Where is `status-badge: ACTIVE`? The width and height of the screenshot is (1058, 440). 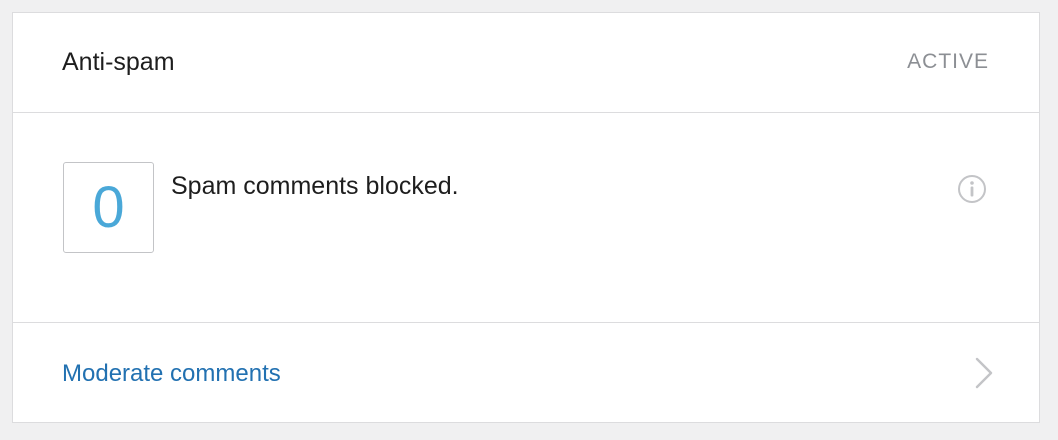
status-badge: ACTIVE is located at coordinates (948, 61).